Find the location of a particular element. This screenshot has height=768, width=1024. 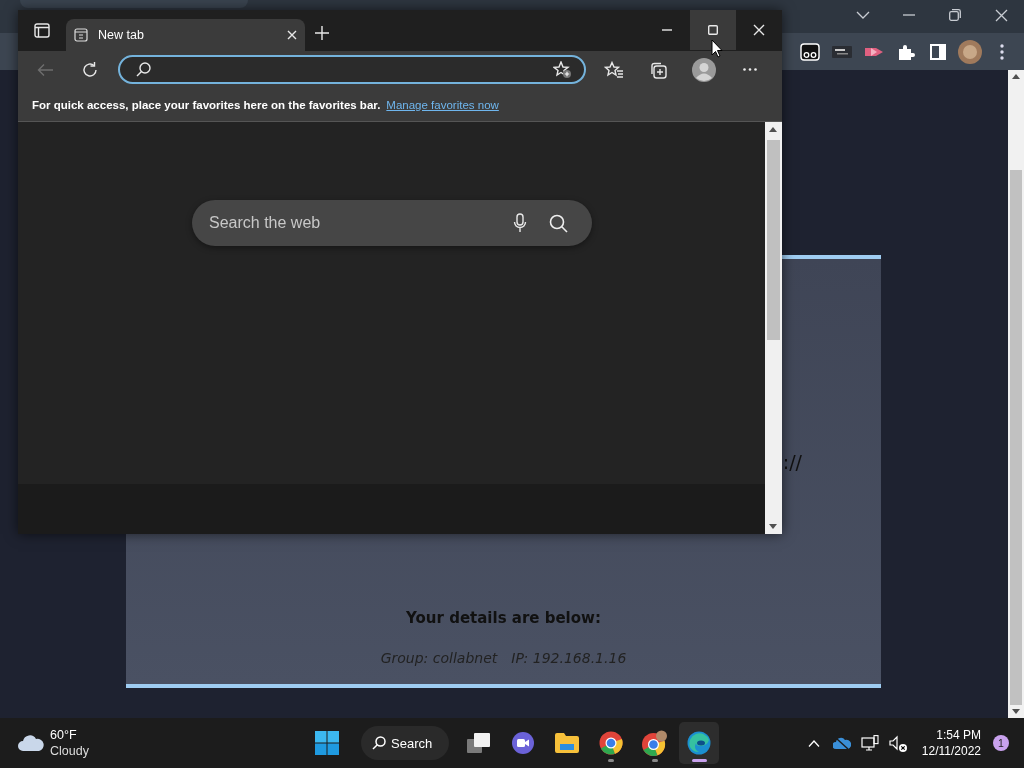

notification-badge: 1 is located at coordinates (1001, 743).